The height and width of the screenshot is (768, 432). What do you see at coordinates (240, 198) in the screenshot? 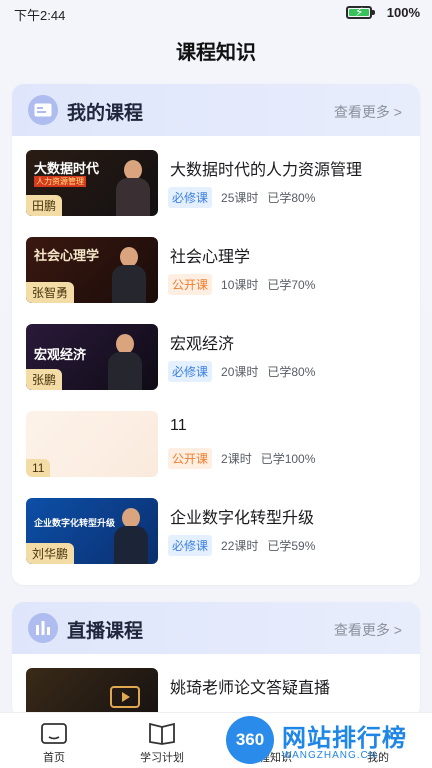
I see `course-lessons: 25课时` at bounding box center [240, 198].